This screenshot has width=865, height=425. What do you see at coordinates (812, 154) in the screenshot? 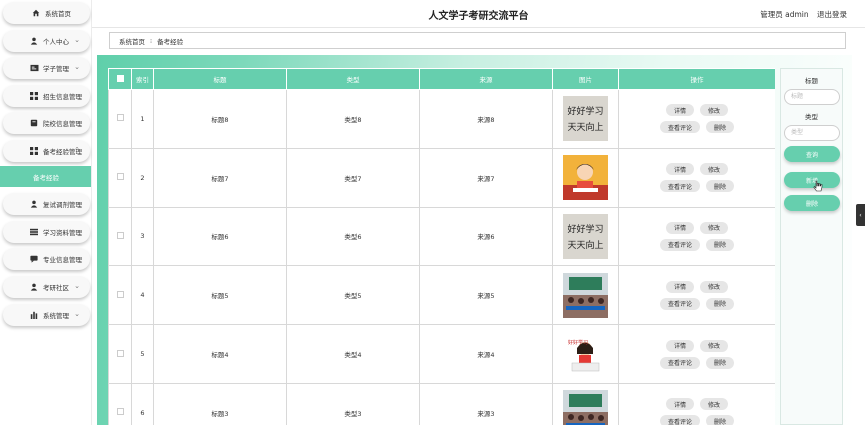
I see `query-button: 查询` at bounding box center [812, 154].